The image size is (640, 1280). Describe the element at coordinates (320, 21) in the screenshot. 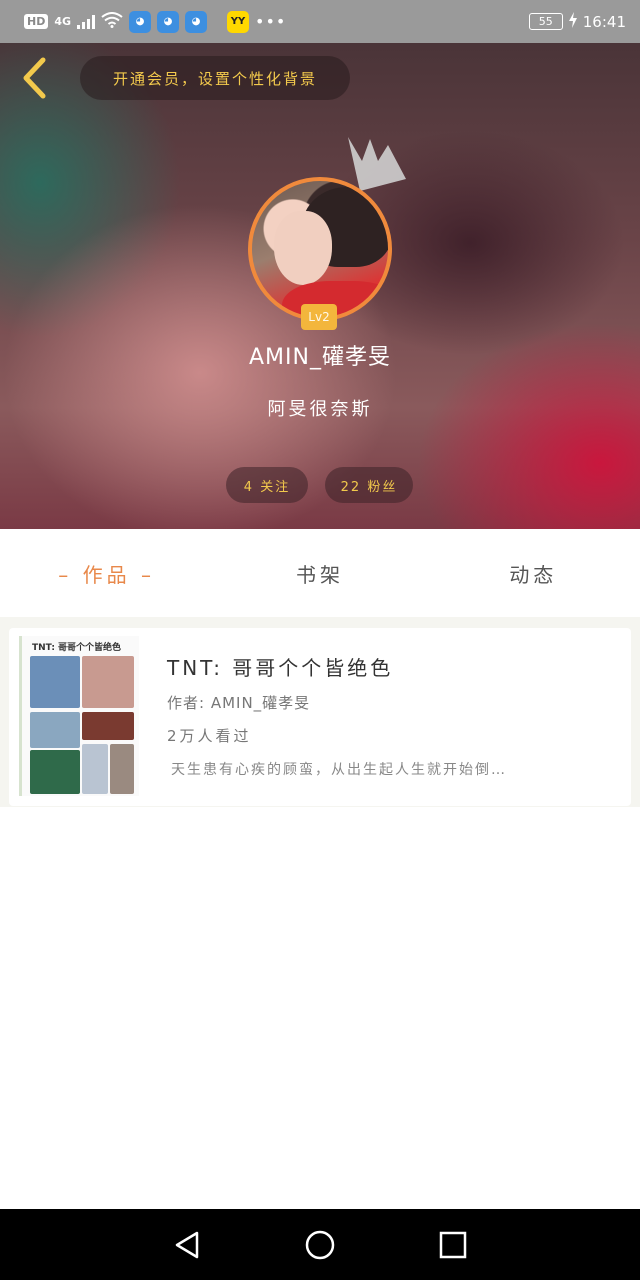

I see `status-bar: HD 4G ◕ ◕ ◕ YY ••• 55 16:41` at that location.